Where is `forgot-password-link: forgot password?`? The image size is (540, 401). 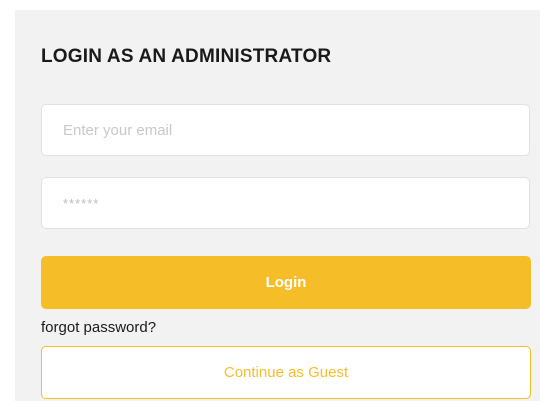
forgot-password-link: forgot password? is located at coordinates (98, 327).